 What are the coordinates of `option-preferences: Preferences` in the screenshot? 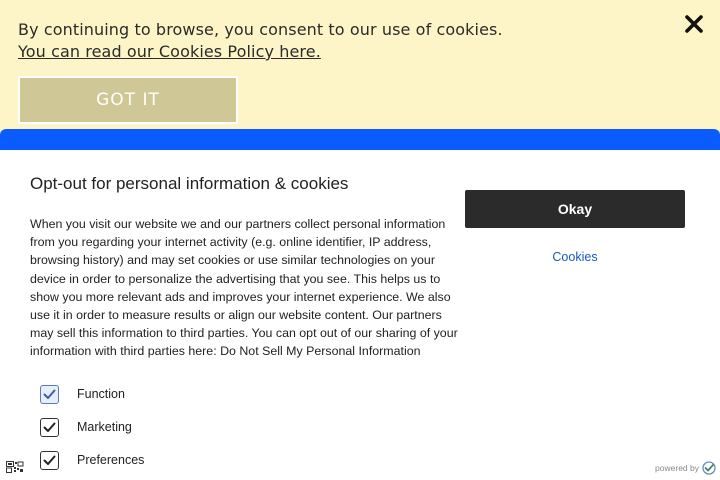 It's located at (92, 460).